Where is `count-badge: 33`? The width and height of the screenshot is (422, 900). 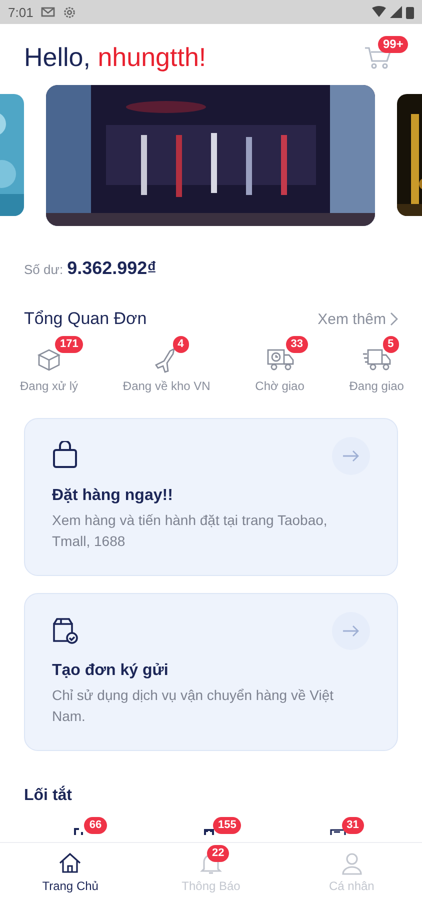
count-badge: 33 is located at coordinates (297, 344).